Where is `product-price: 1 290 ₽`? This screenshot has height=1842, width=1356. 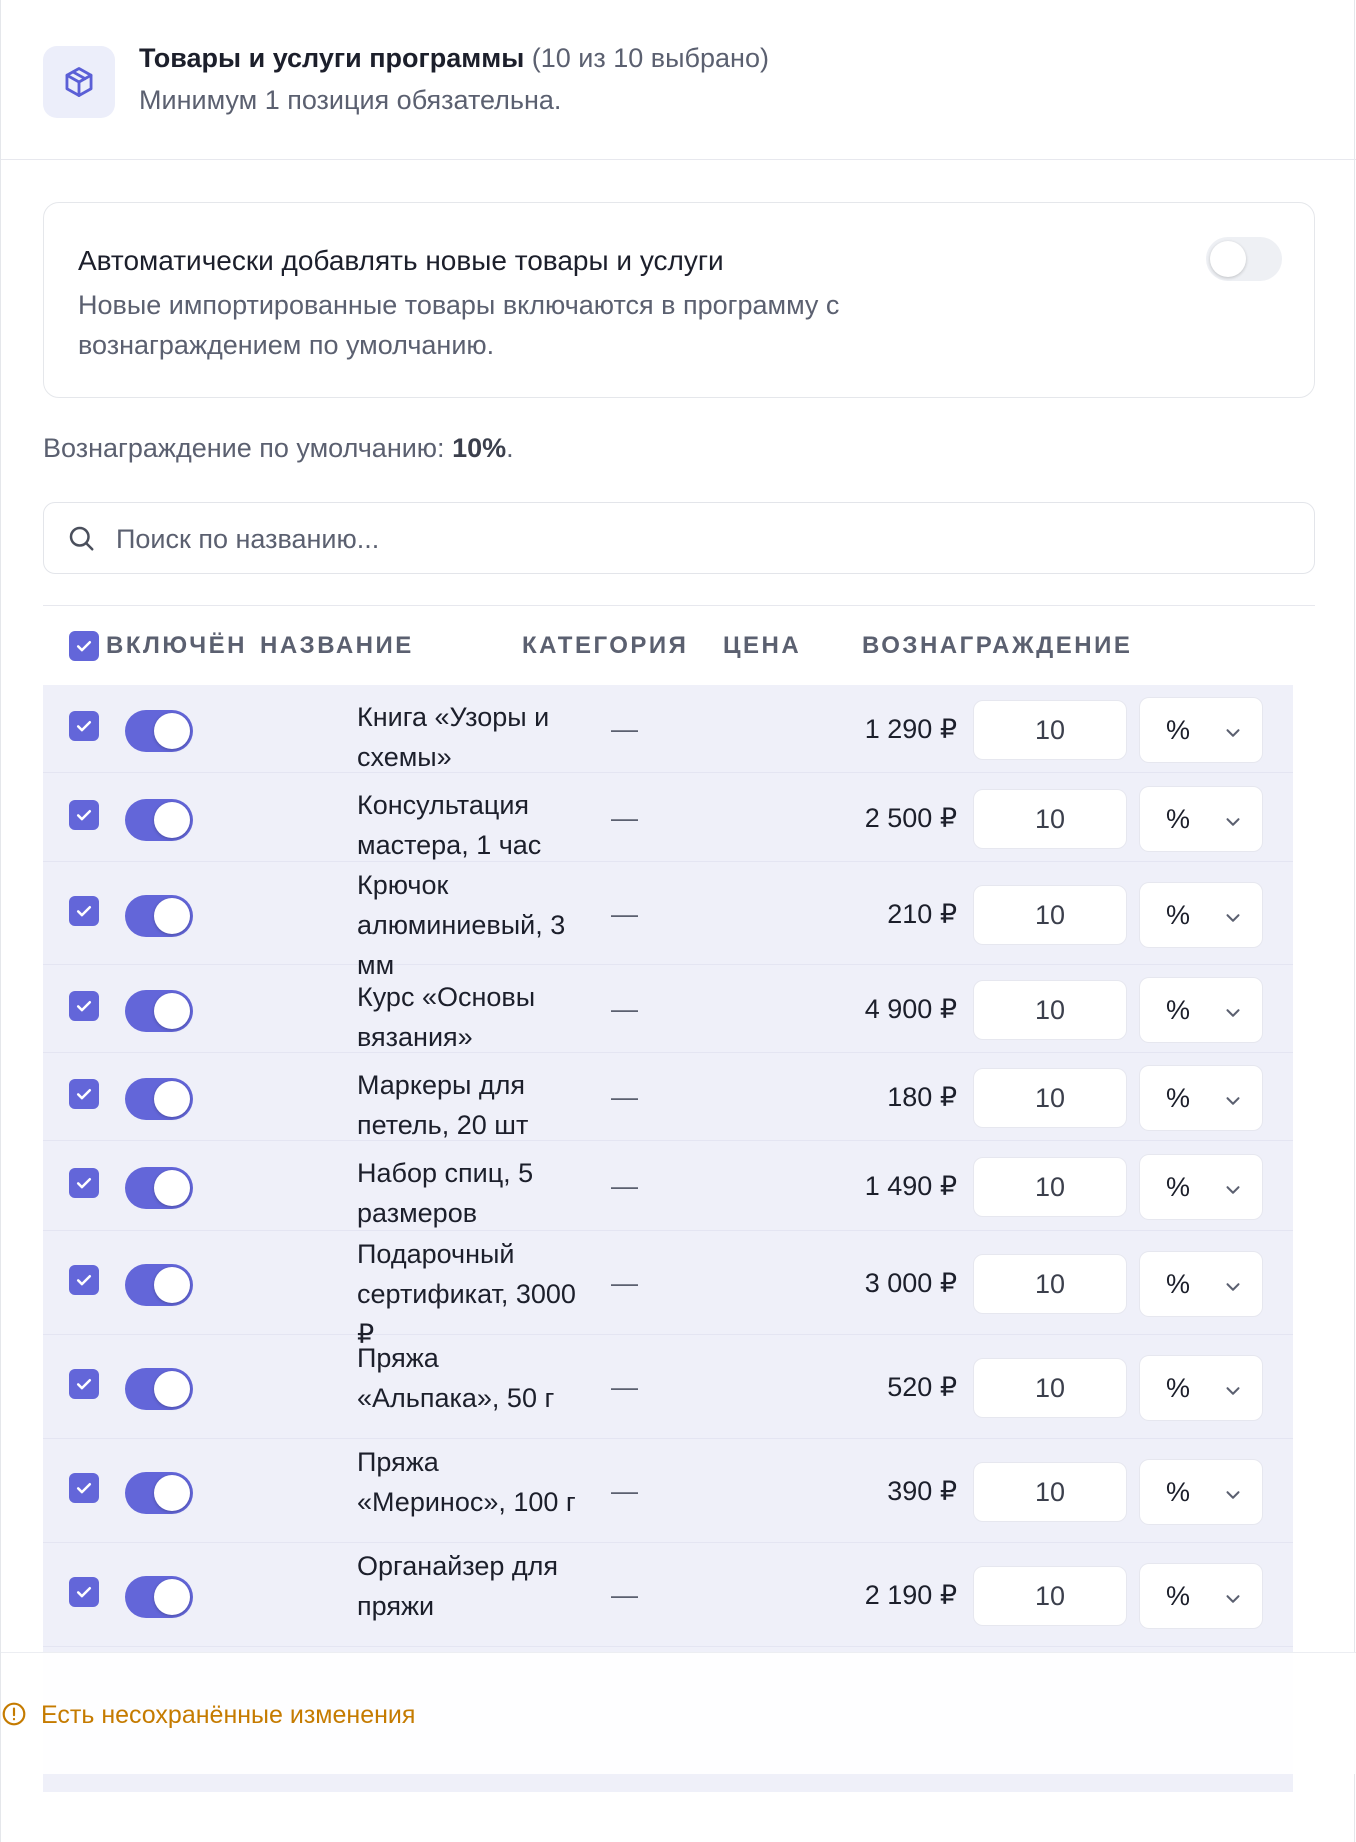 product-price: 1 290 ₽ is located at coordinates (910, 729).